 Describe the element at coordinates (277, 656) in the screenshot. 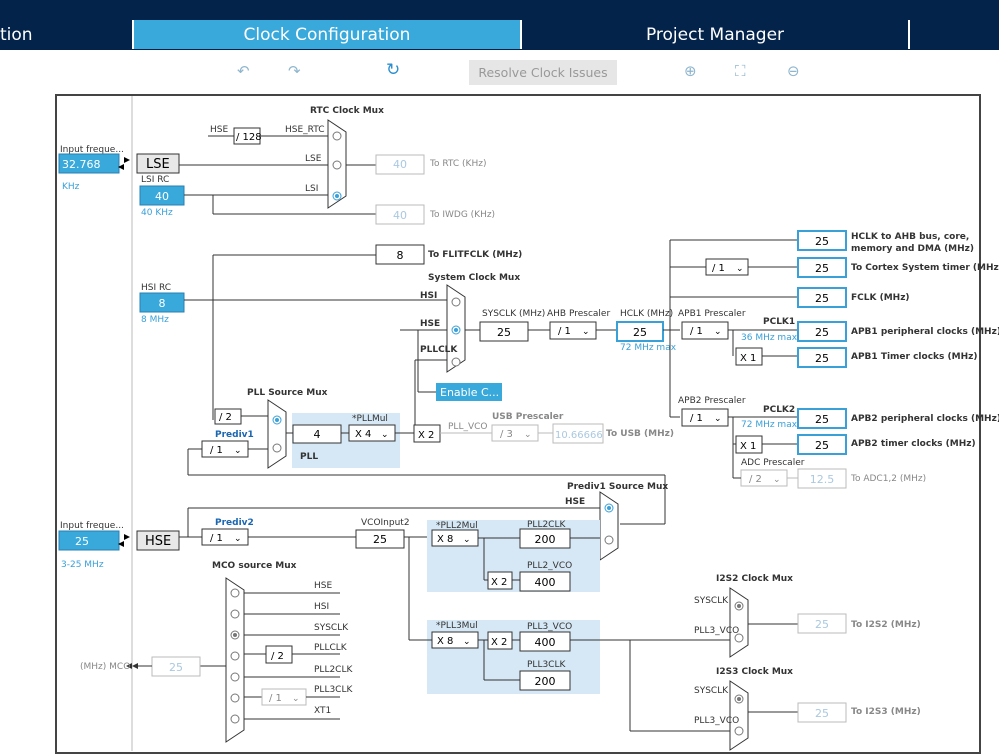

I see `mco-div2-text: / 2` at that location.